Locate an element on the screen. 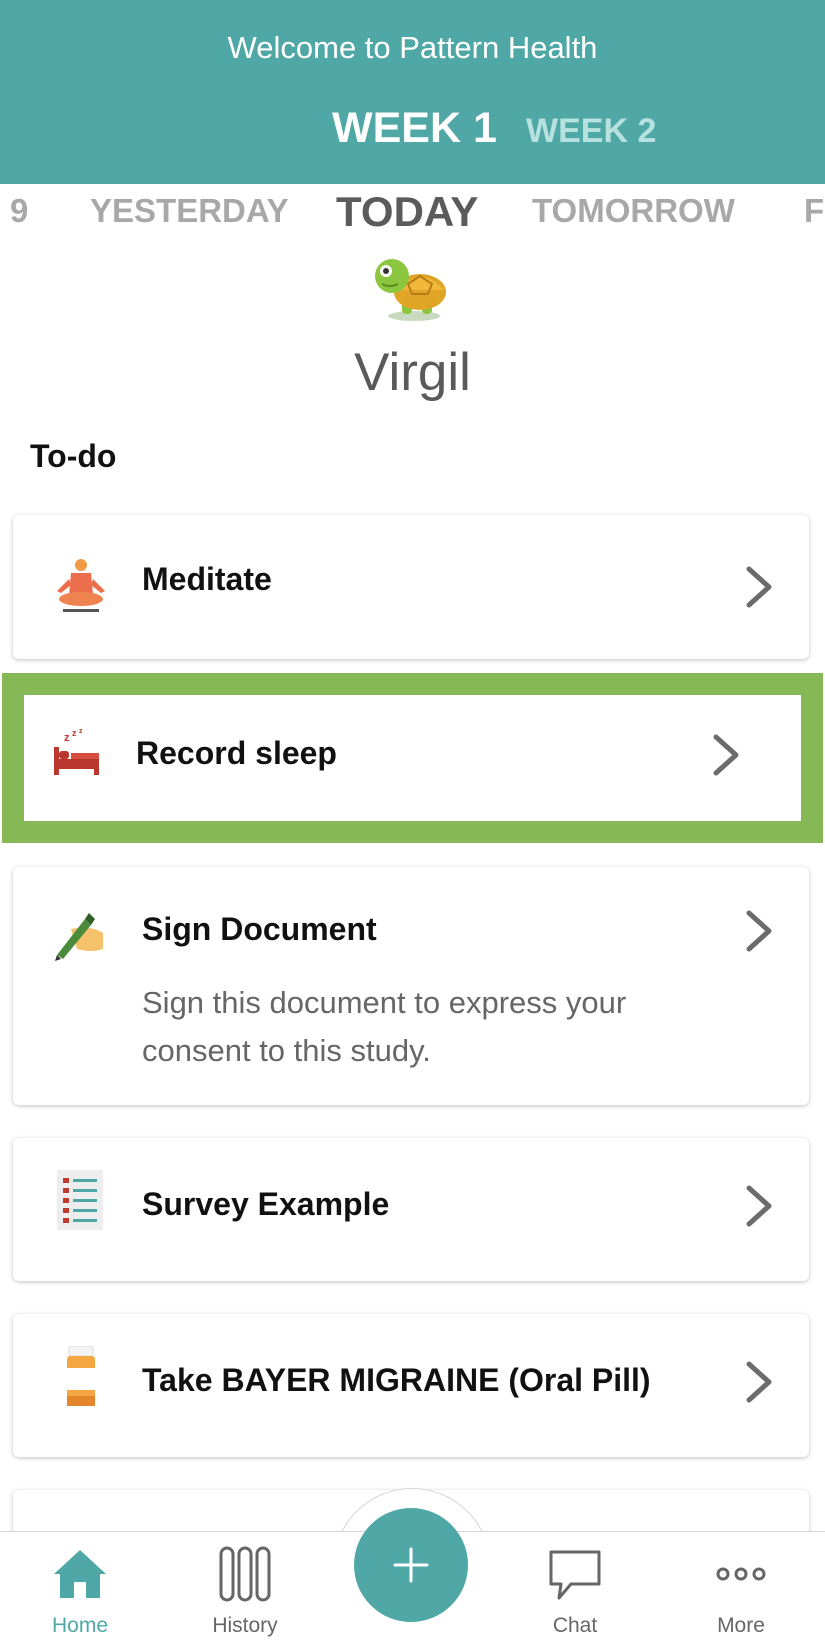 The height and width of the screenshot is (1652, 825). week-tabs: WEEK 1 WEEK 2 is located at coordinates (412, 134).